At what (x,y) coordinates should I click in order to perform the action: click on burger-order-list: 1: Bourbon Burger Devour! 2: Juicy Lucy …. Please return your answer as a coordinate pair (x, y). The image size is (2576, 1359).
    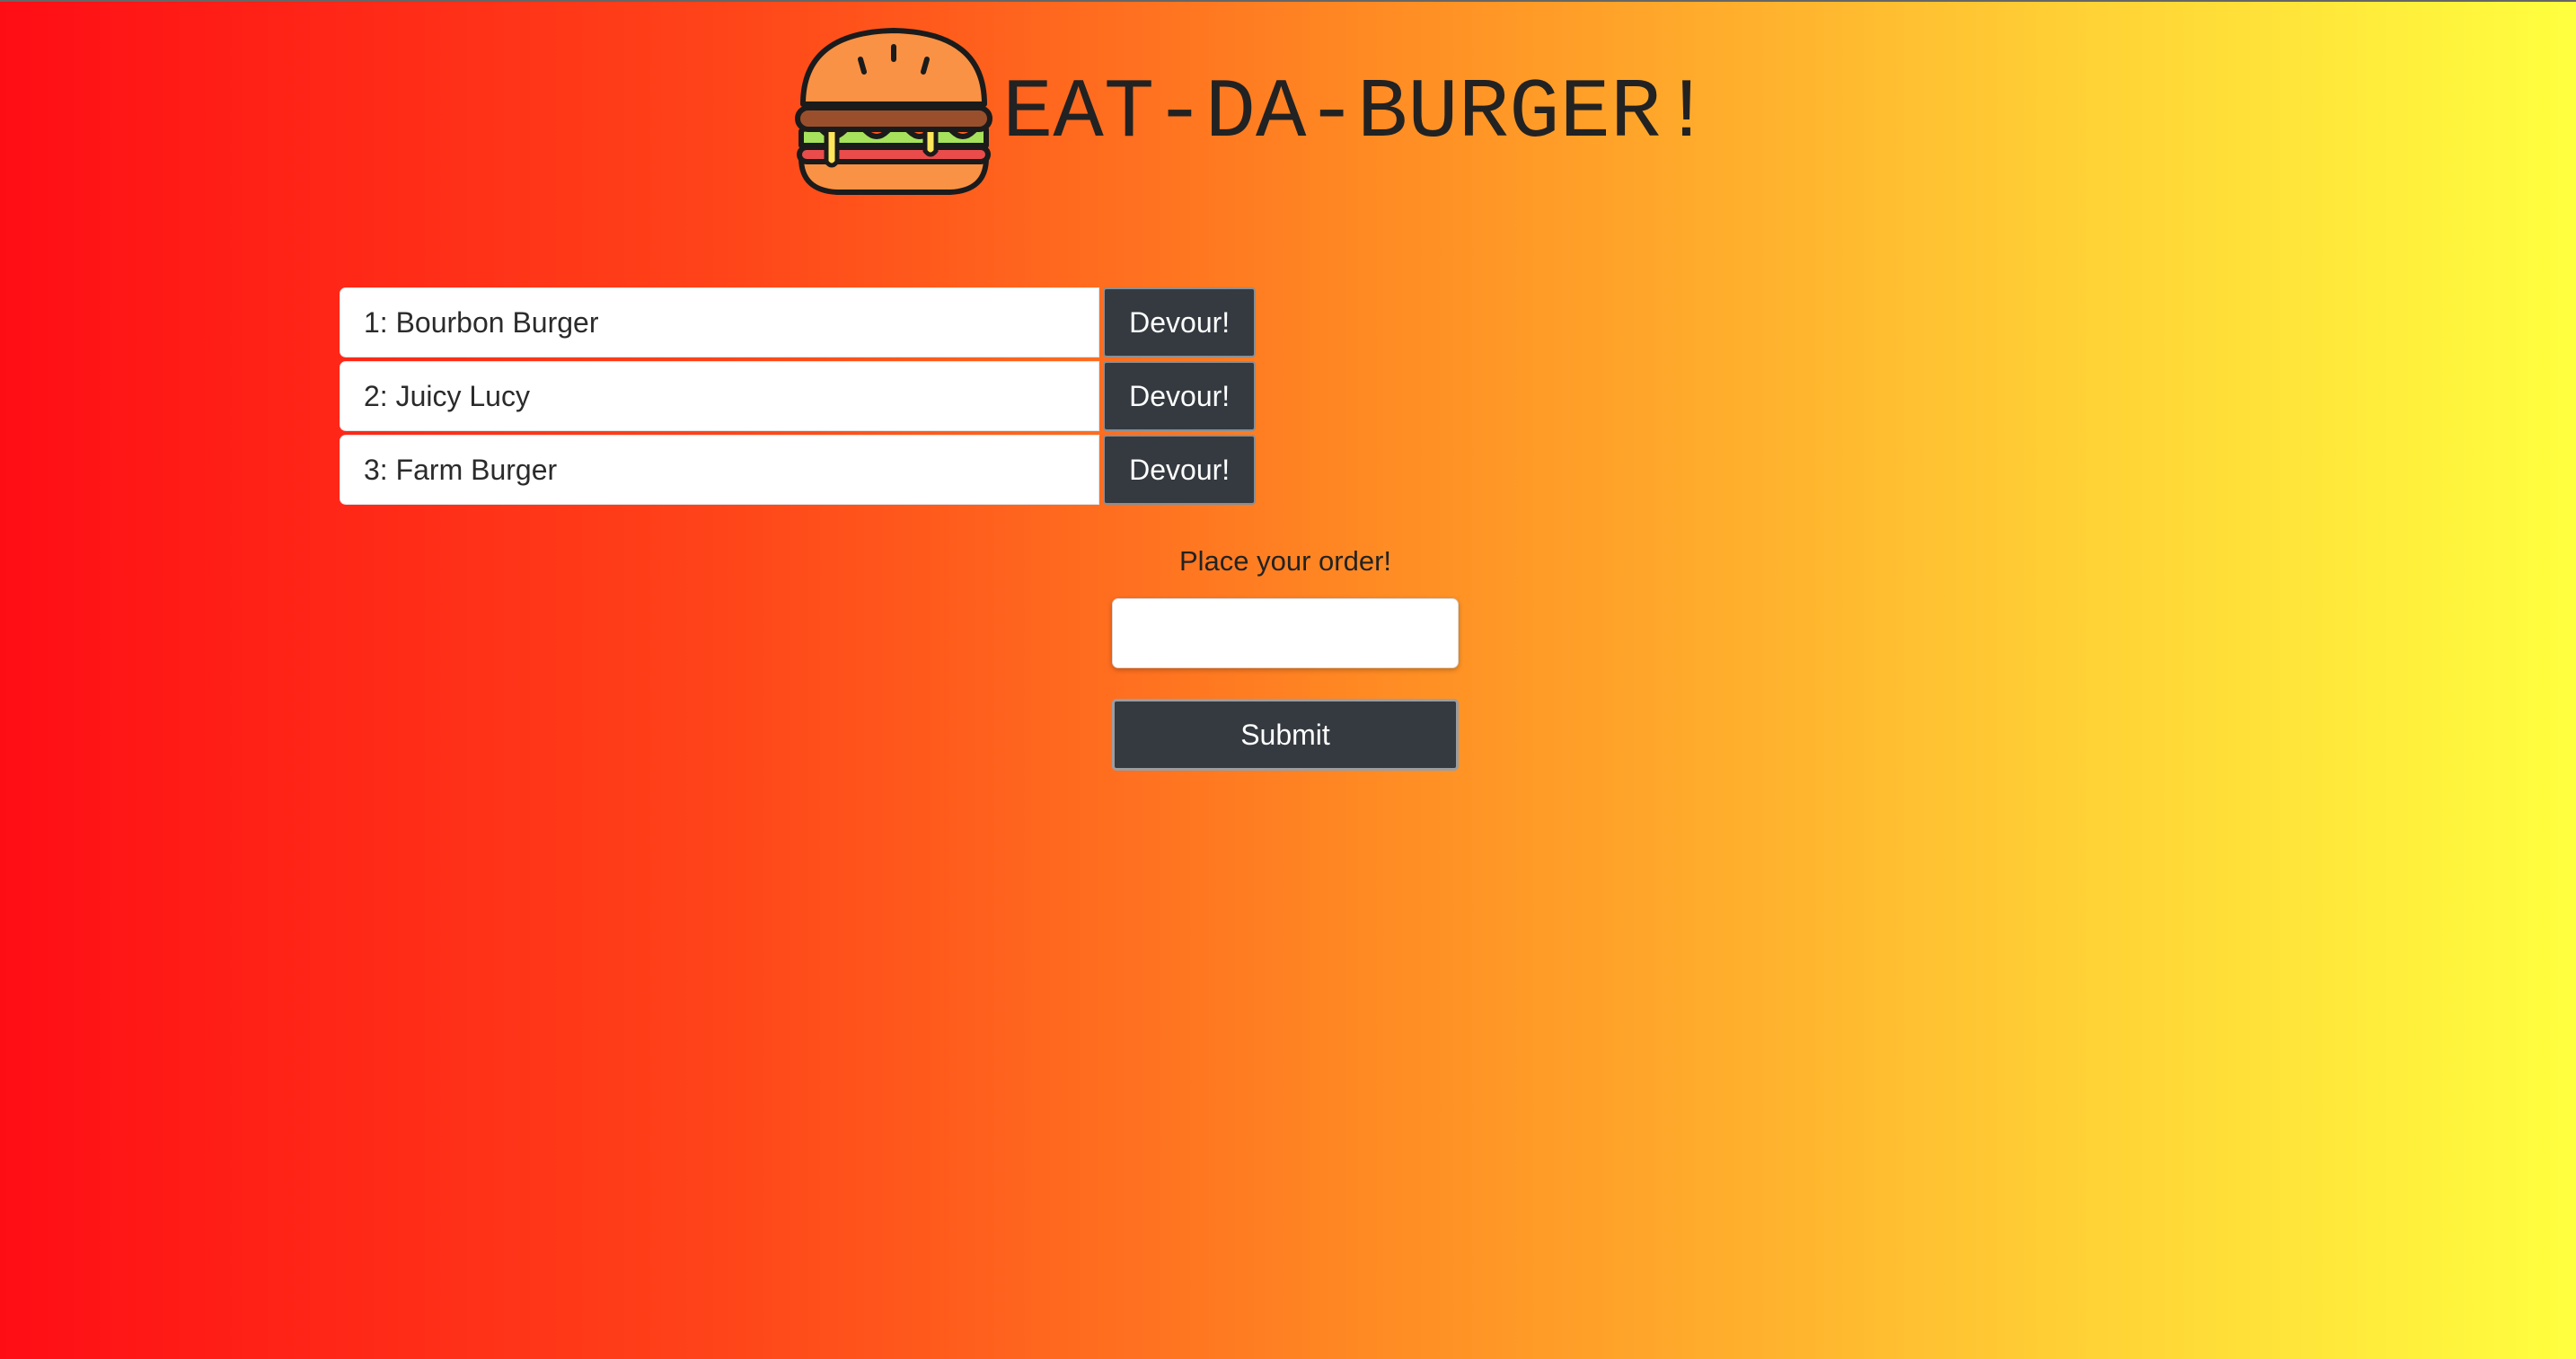
    Looking at the image, I should click on (798, 398).